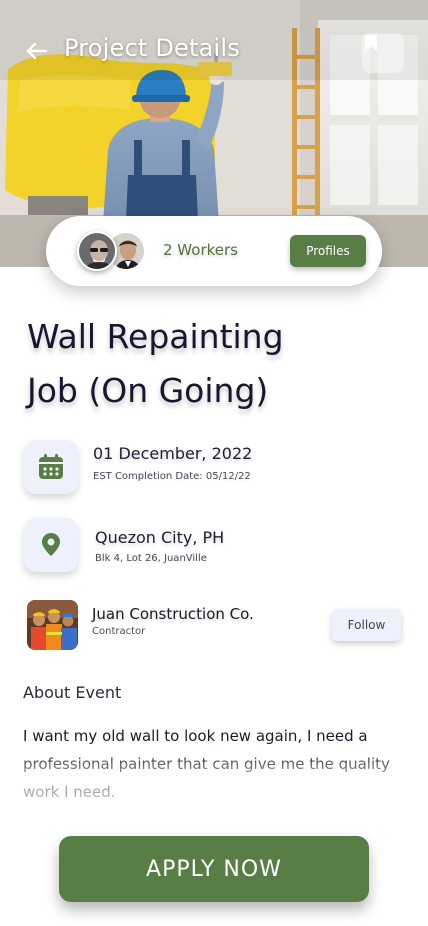 This screenshot has width=428, height=926. I want to click on location-address: Blk 4, Lot 26, JuanVille, so click(151, 558).